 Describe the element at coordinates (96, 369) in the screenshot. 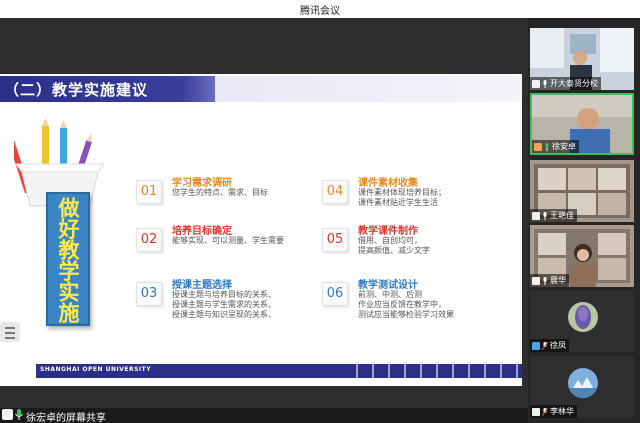

I see `footer-text: SHANGHAI OPEN UNIVERSITY` at that location.